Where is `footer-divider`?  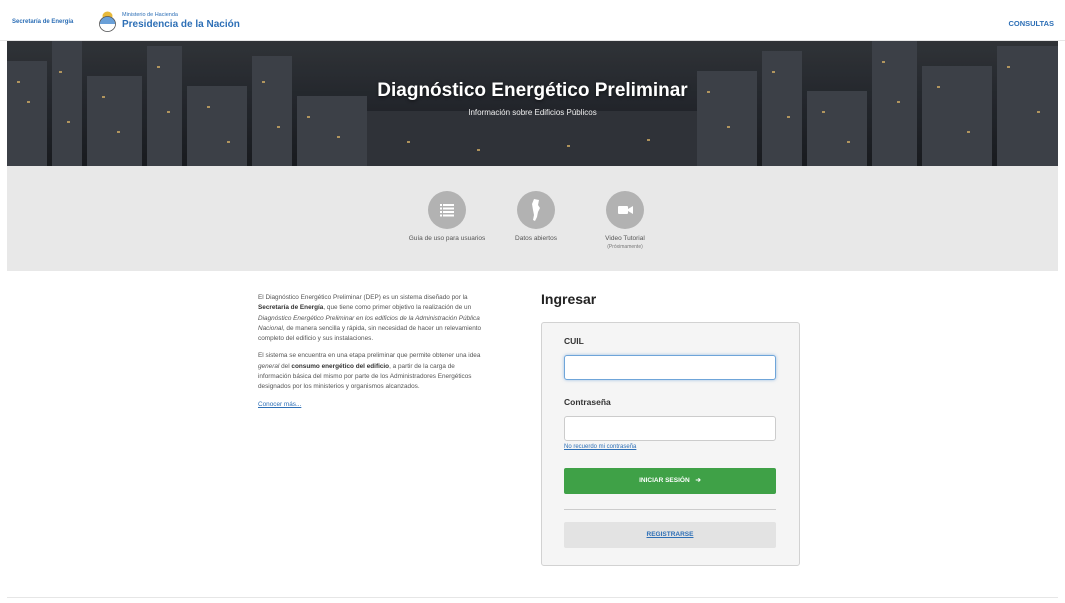 footer-divider is located at coordinates (532, 597).